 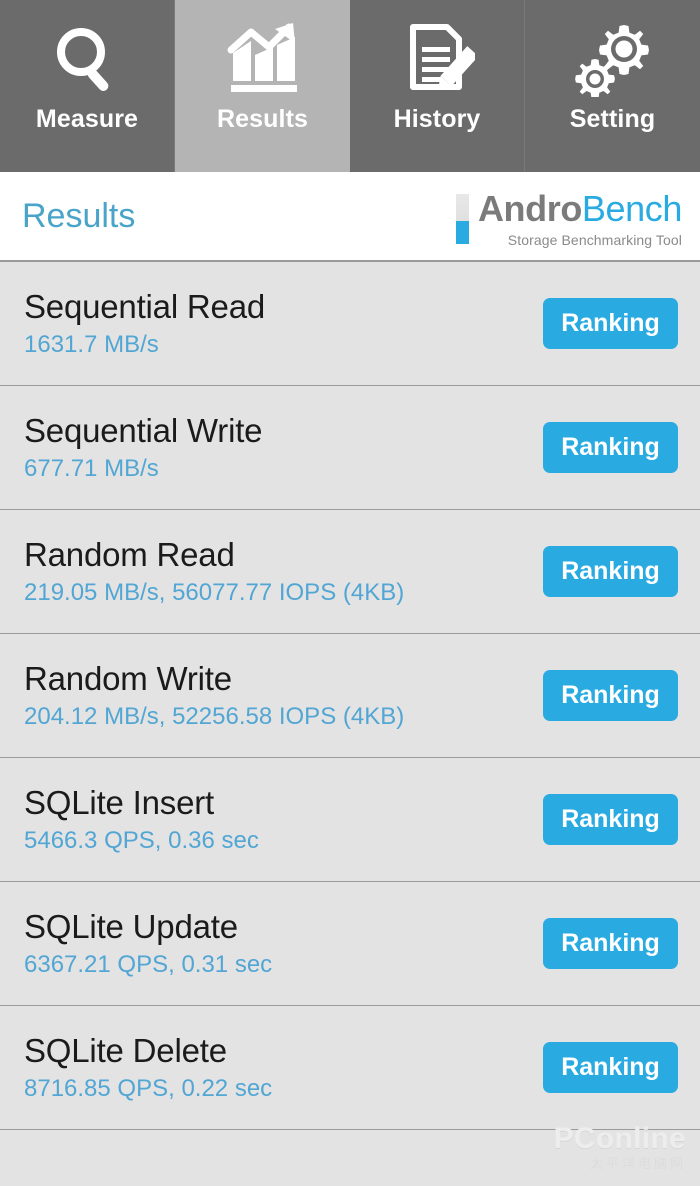 I want to click on result-name: Random Write, so click(x=128, y=678).